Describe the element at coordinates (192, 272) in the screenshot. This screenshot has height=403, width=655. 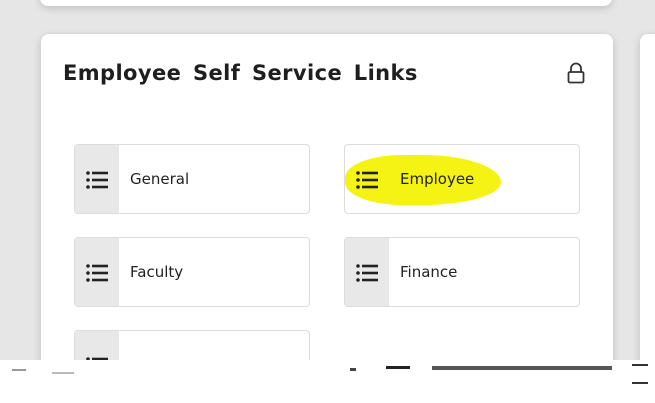
I see `link-tile-faculty: Faculty` at that location.